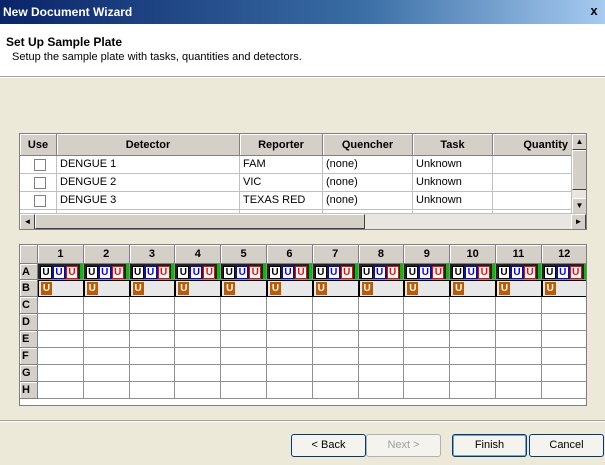 Image resolution: width=605 pixels, height=465 pixels. Describe the element at coordinates (533, 145) in the screenshot. I see `column-header-quantity: Quantity` at that location.